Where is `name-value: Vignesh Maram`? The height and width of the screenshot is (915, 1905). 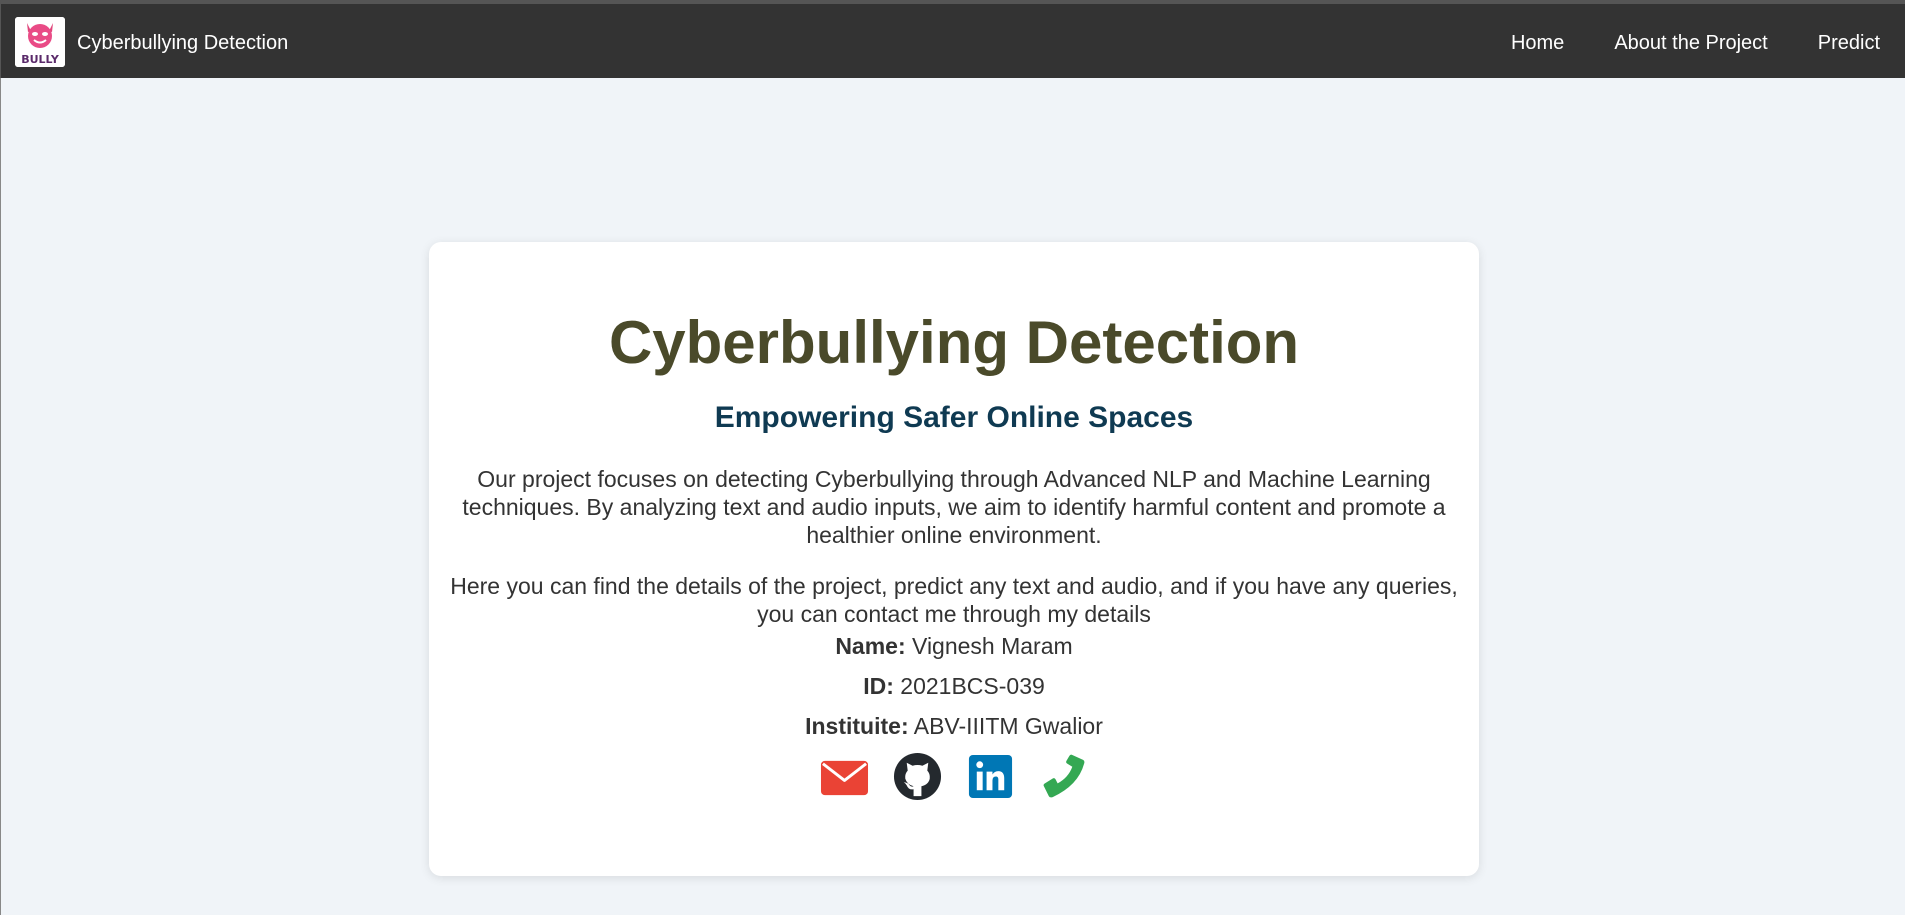 name-value: Vignesh Maram is located at coordinates (992, 646).